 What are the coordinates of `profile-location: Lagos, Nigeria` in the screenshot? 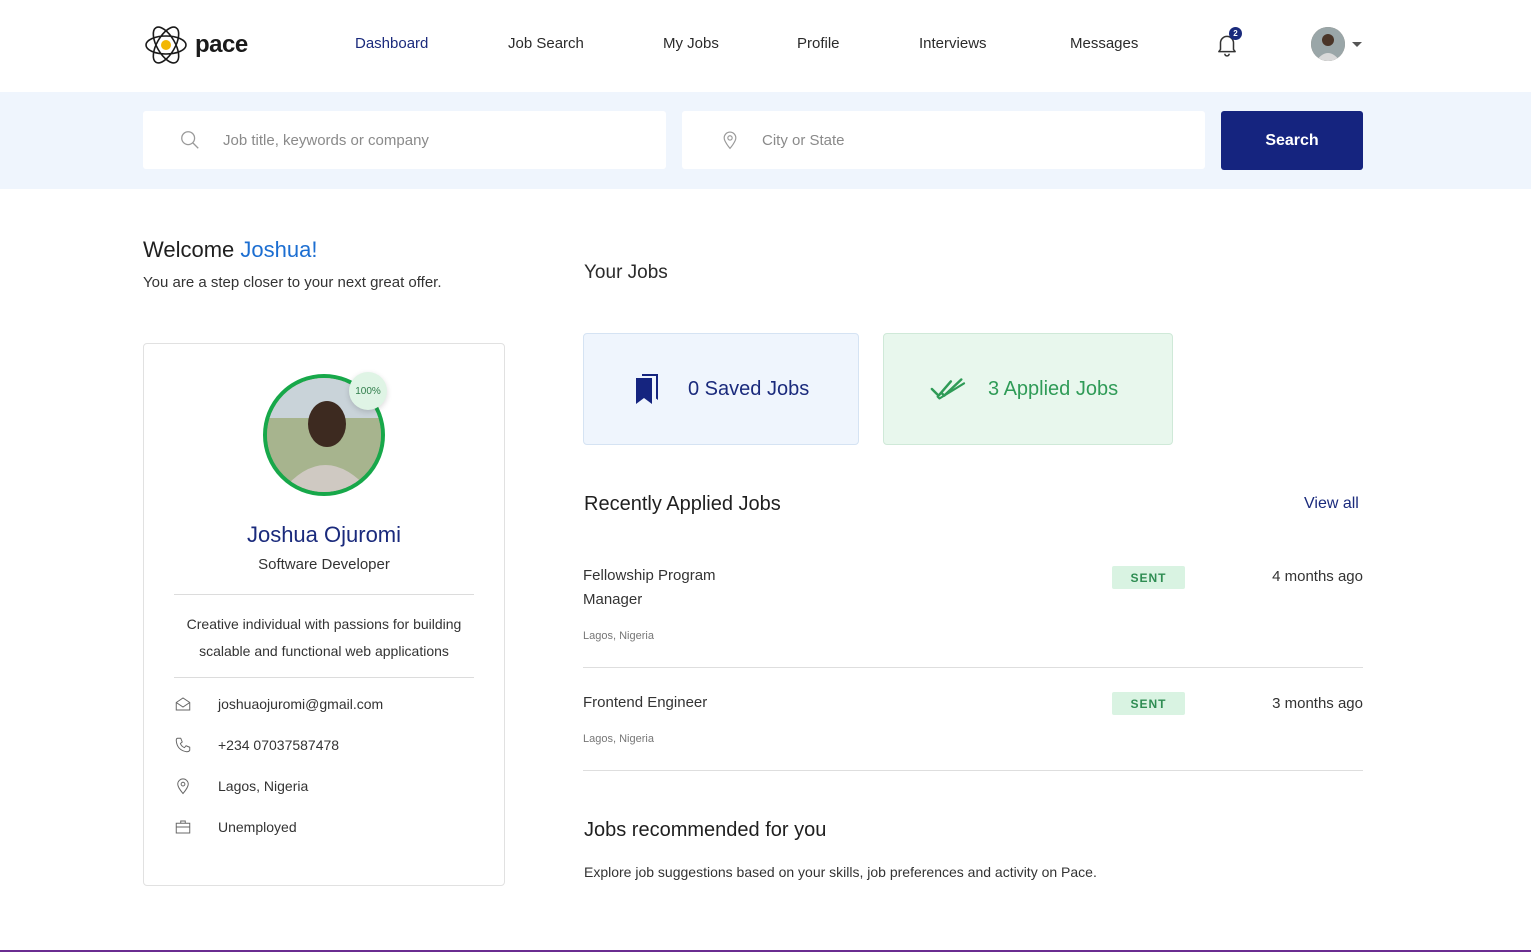 It's located at (263, 786).